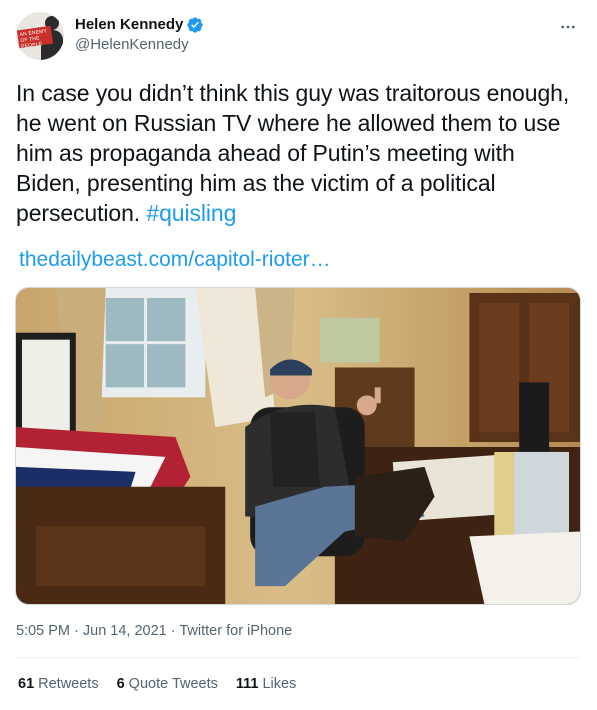 This screenshot has width=597, height=710. I want to click on more-button, so click(568, 27).